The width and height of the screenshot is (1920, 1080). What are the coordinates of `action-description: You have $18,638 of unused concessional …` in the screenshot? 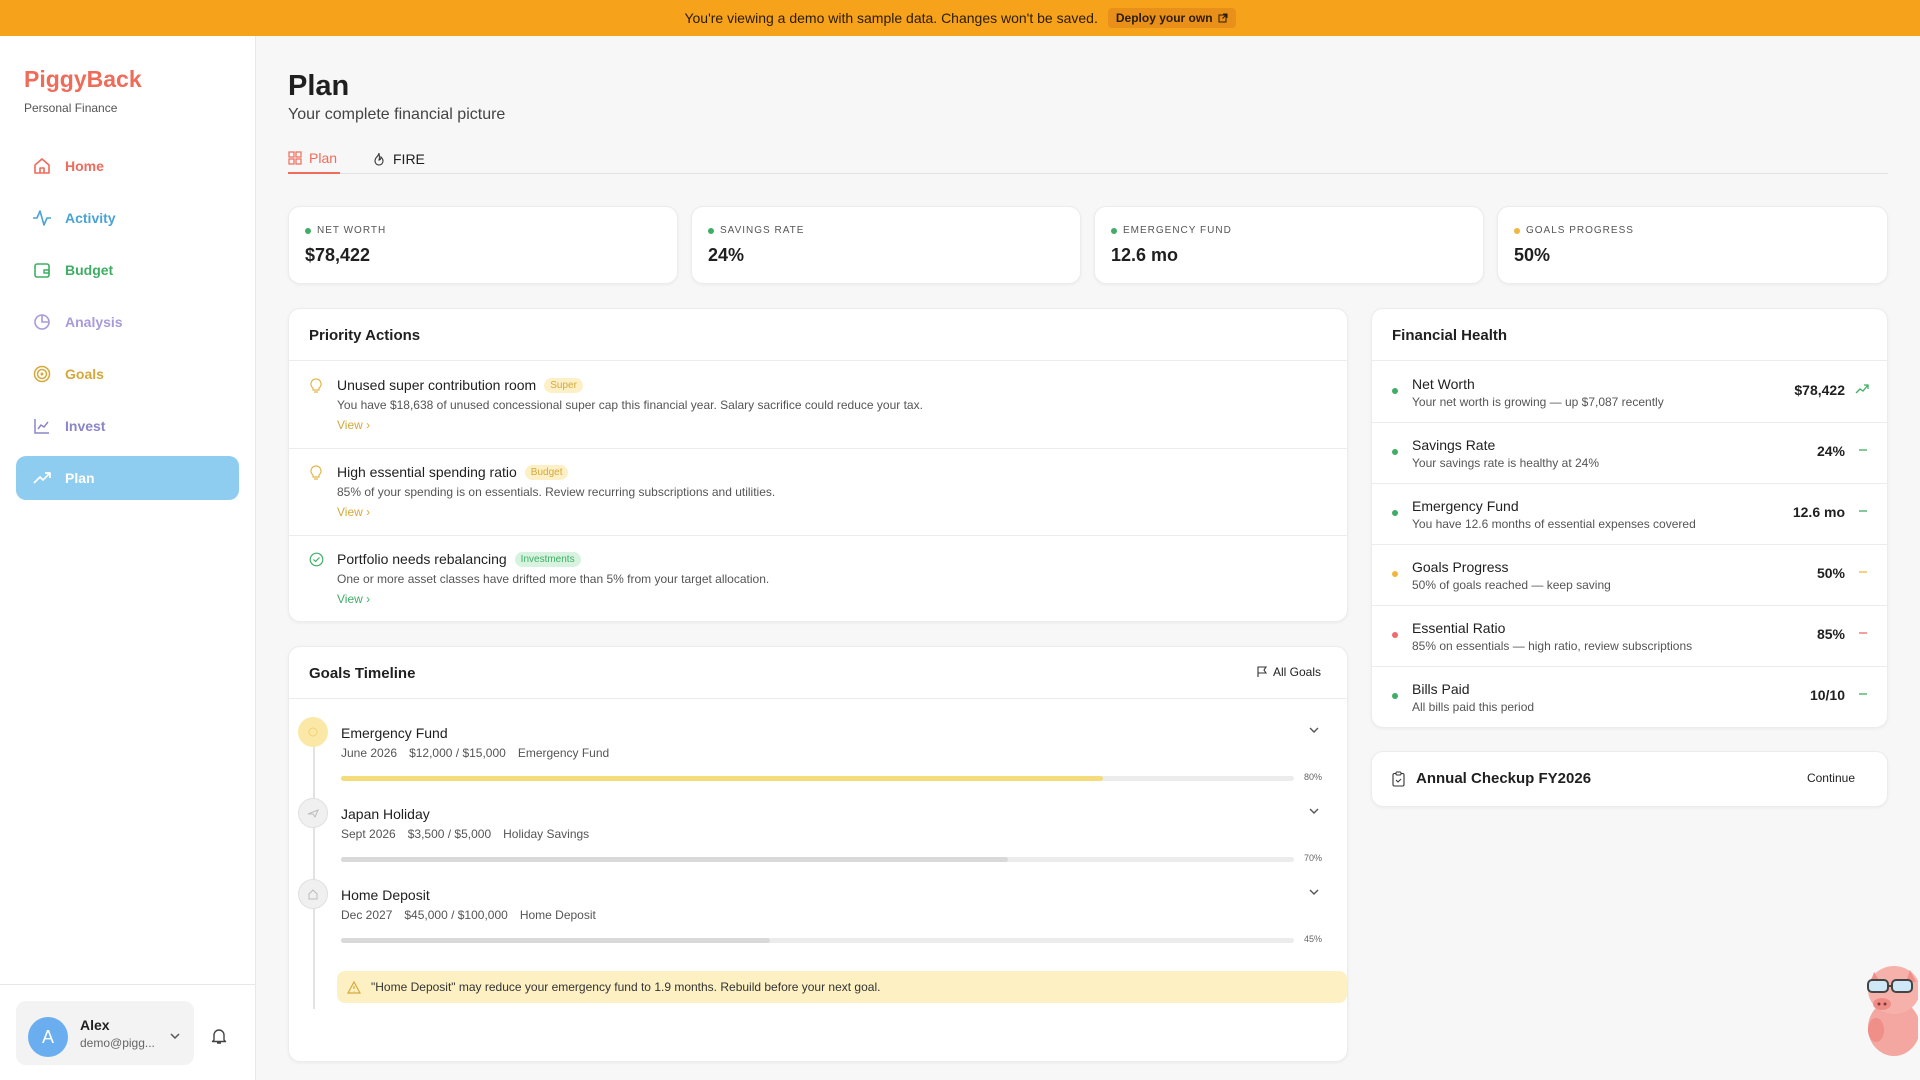 It's located at (630, 405).